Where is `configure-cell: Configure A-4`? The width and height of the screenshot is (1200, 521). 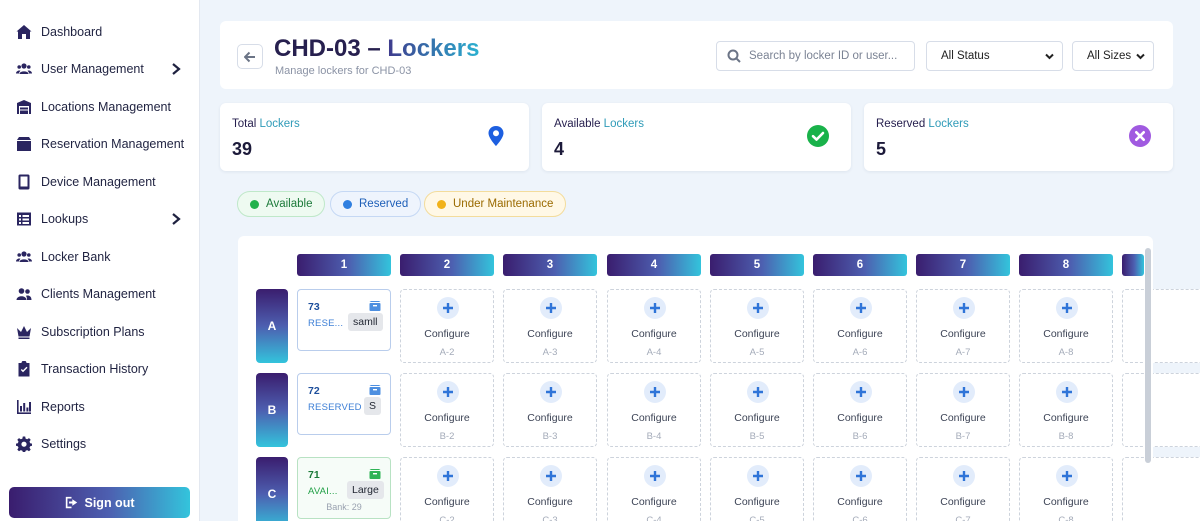 configure-cell: Configure A-4 is located at coordinates (654, 326).